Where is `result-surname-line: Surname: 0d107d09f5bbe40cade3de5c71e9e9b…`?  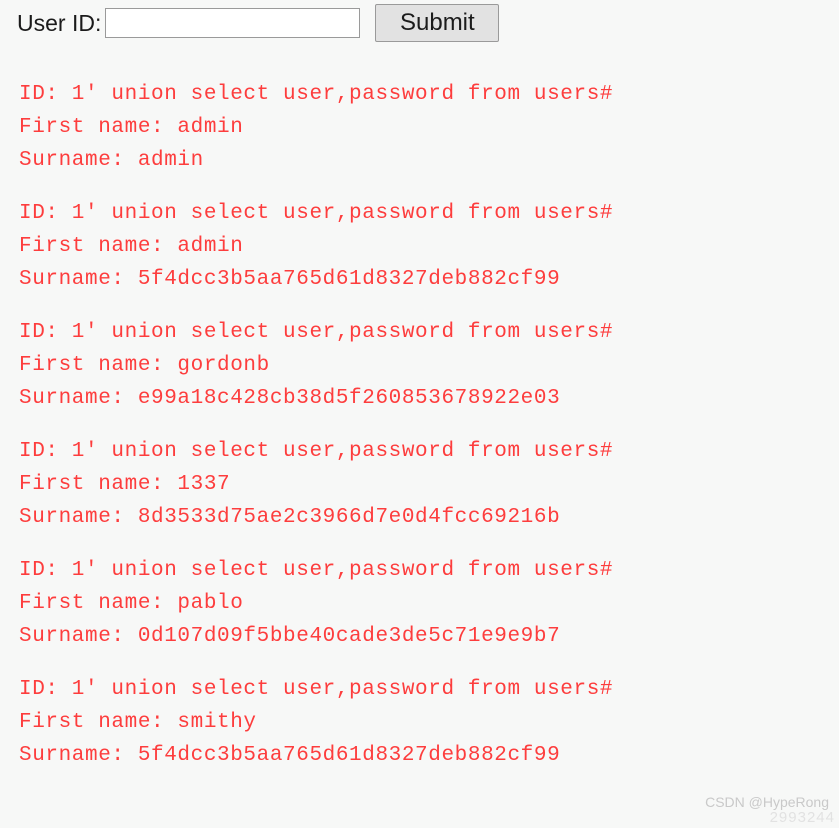
result-surname-line: Surname: 0d107d09f5bbe40cade3de5c71e9e9b… is located at coordinates (290, 636).